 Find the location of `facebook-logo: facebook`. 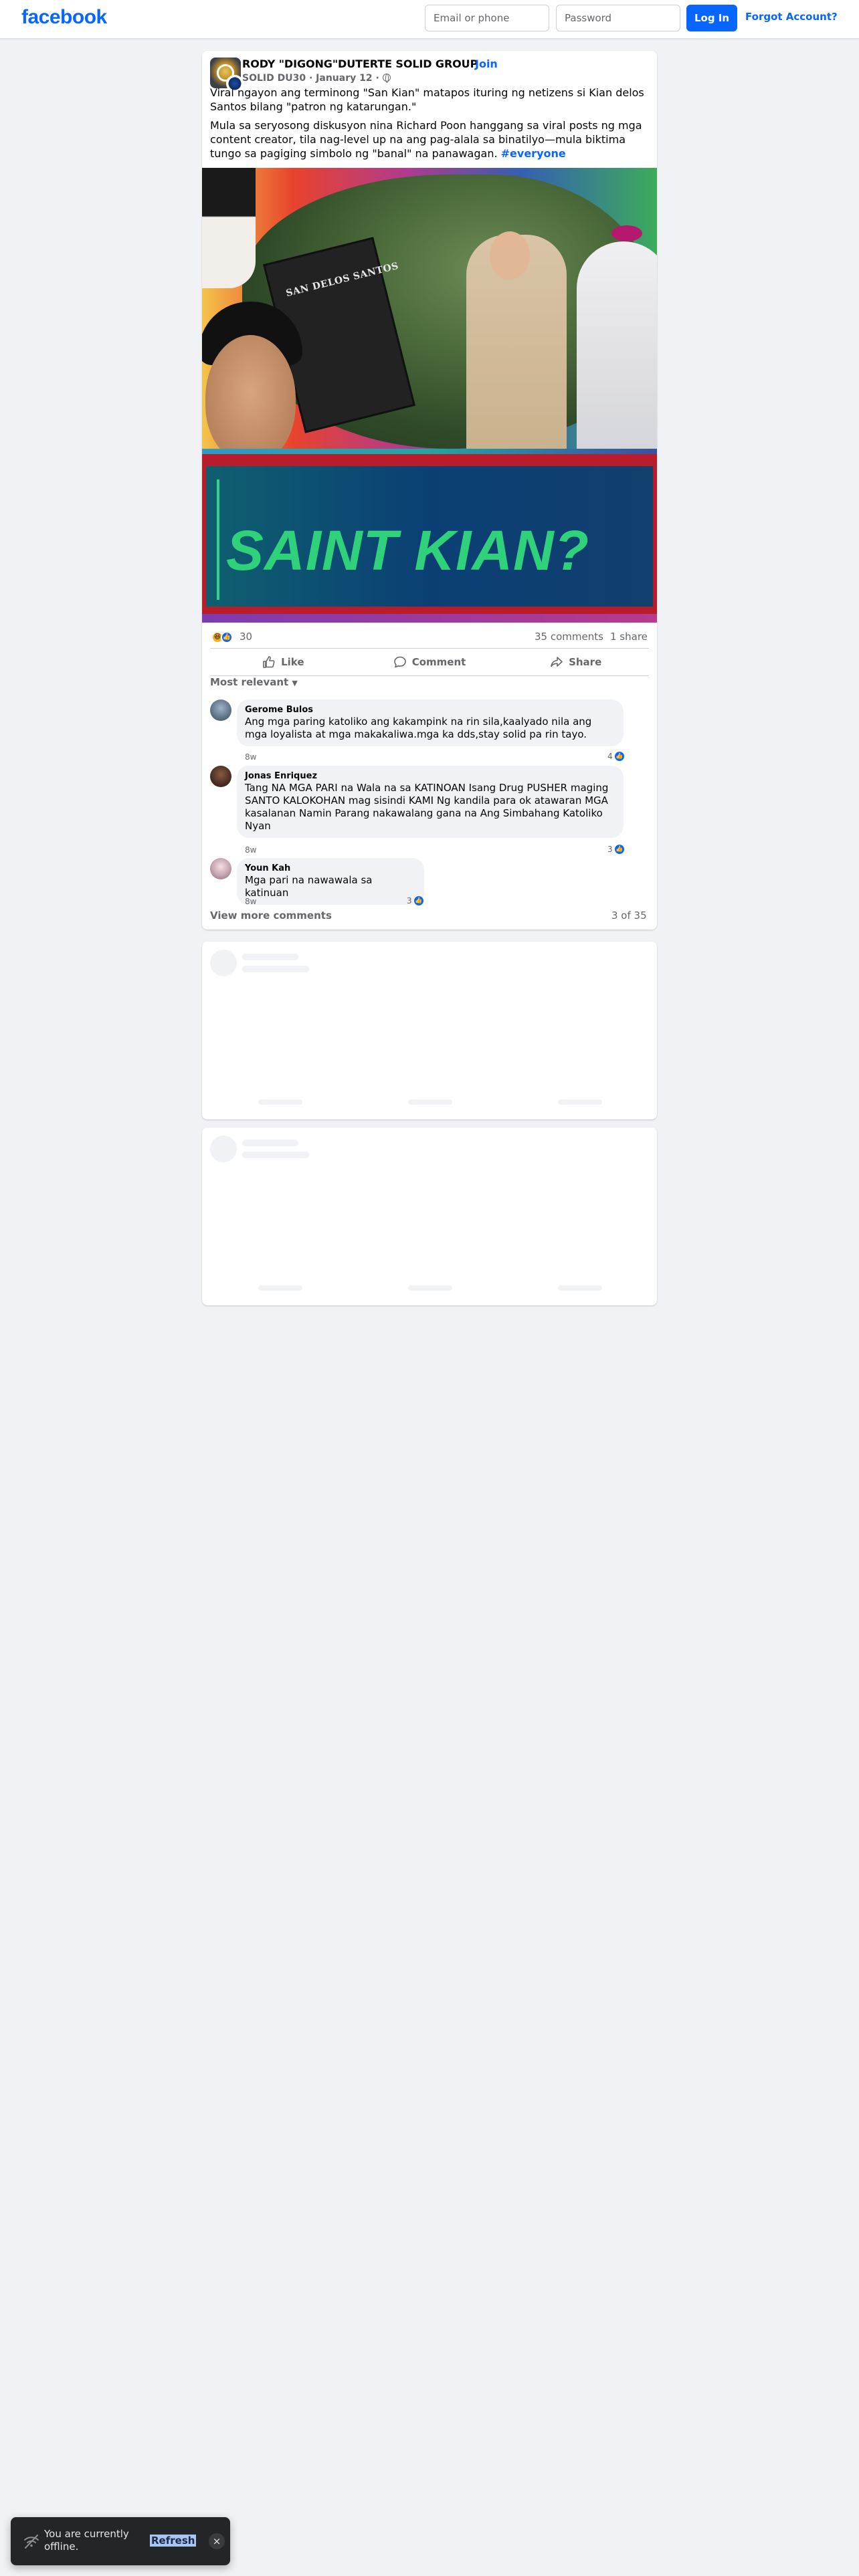

facebook-logo: facebook is located at coordinates (64, 17).